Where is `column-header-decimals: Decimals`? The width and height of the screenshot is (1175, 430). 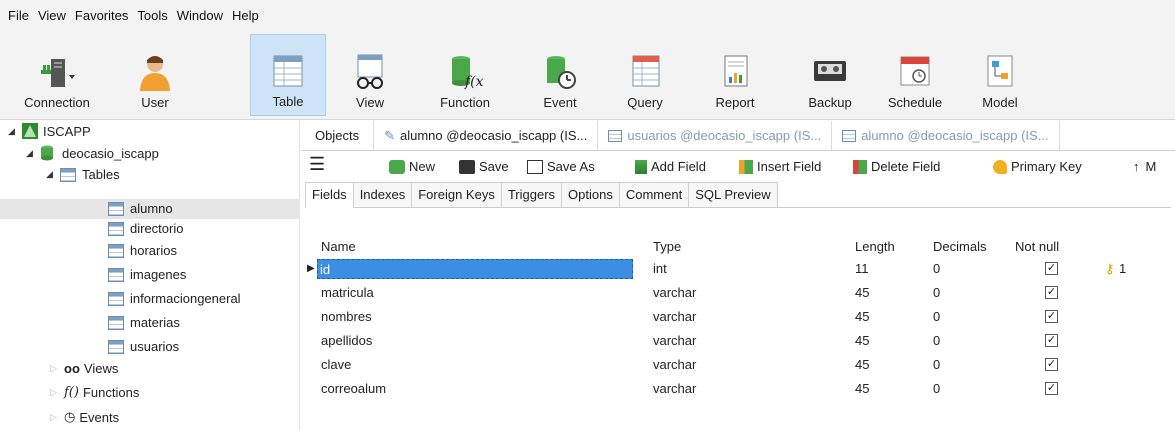
column-header-decimals: Decimals is located at coordinates (959, 247).